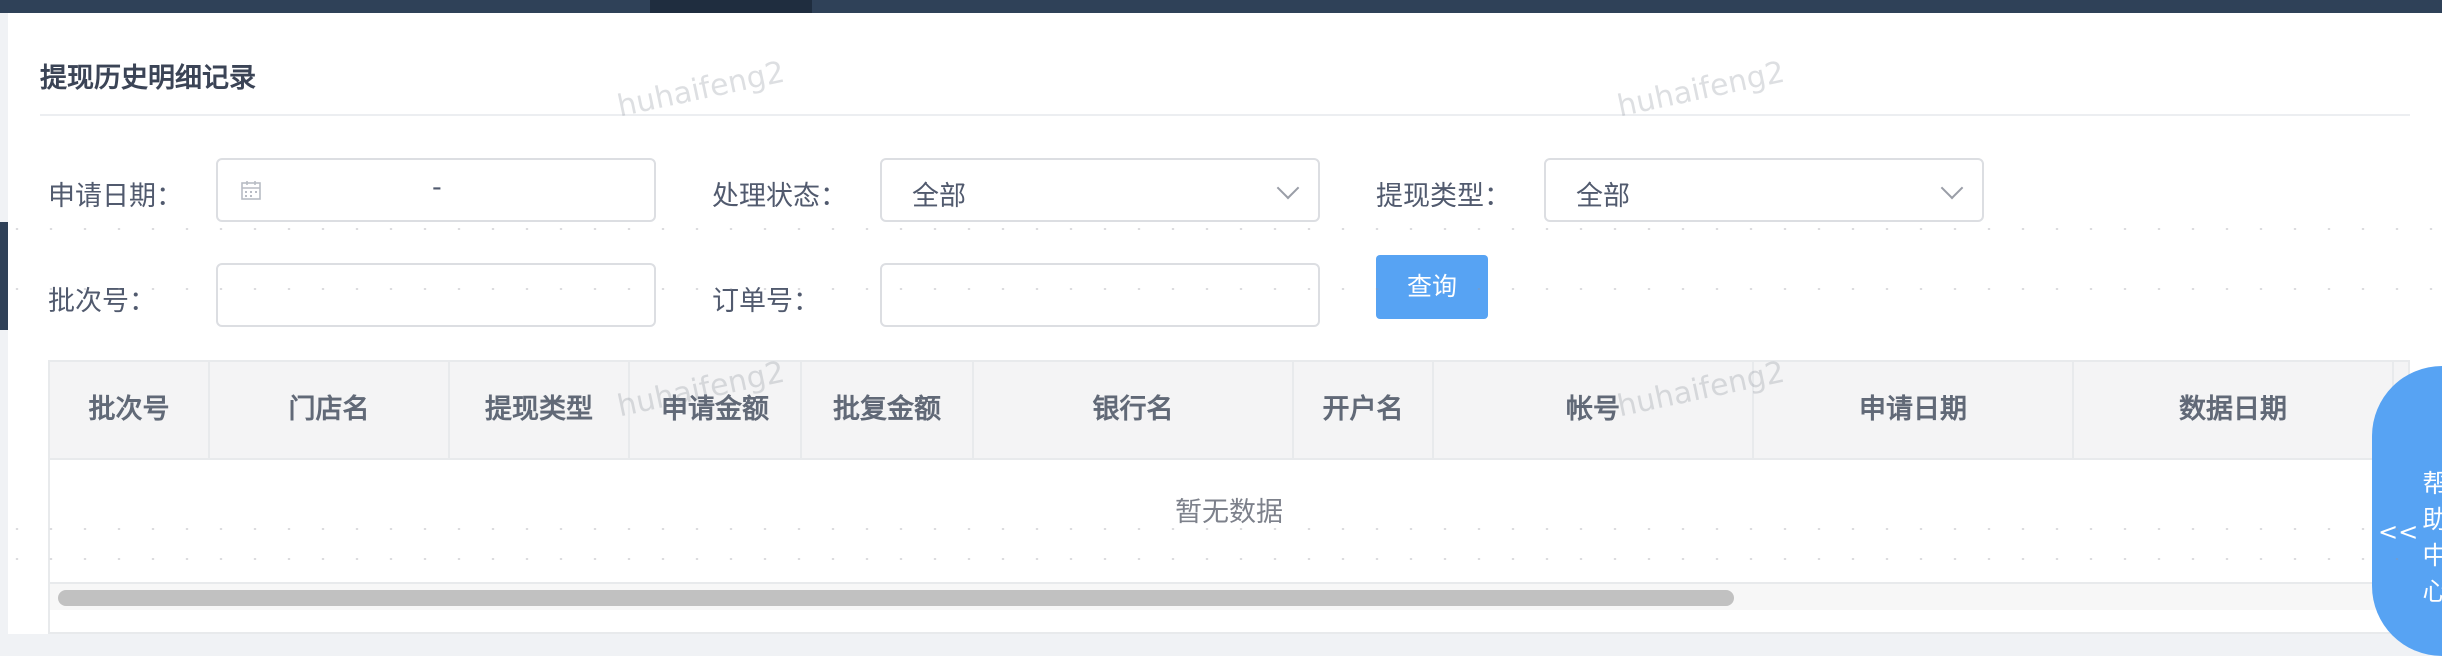  I want to click on apply-date-range-picker: -, so click(436, 190).